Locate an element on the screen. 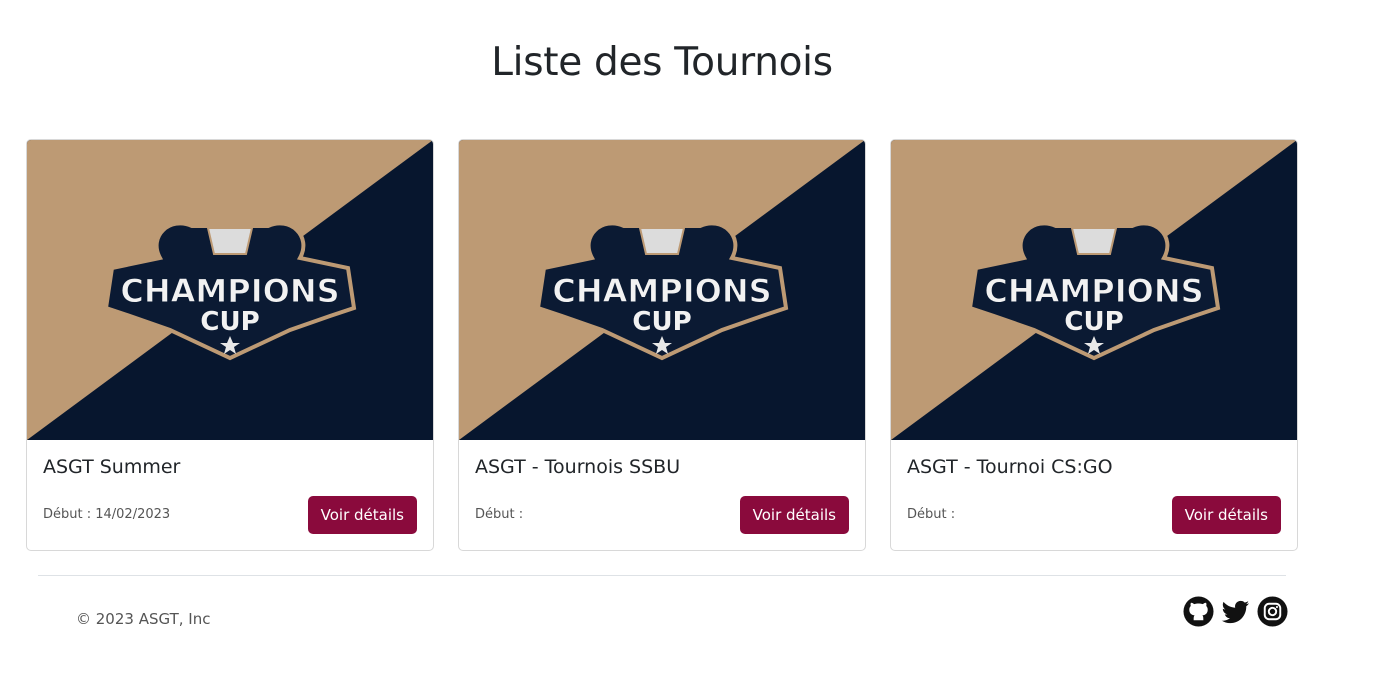 This screenshot has width=1397, height=687. instagram-icon is located at coordinates (1272, 611).